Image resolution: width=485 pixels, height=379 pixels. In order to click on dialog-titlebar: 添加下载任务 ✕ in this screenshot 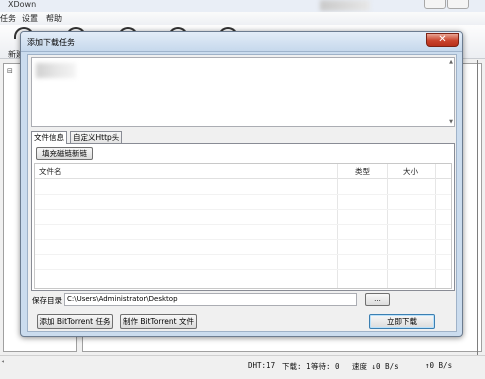, I will do `click(241, 42)`.